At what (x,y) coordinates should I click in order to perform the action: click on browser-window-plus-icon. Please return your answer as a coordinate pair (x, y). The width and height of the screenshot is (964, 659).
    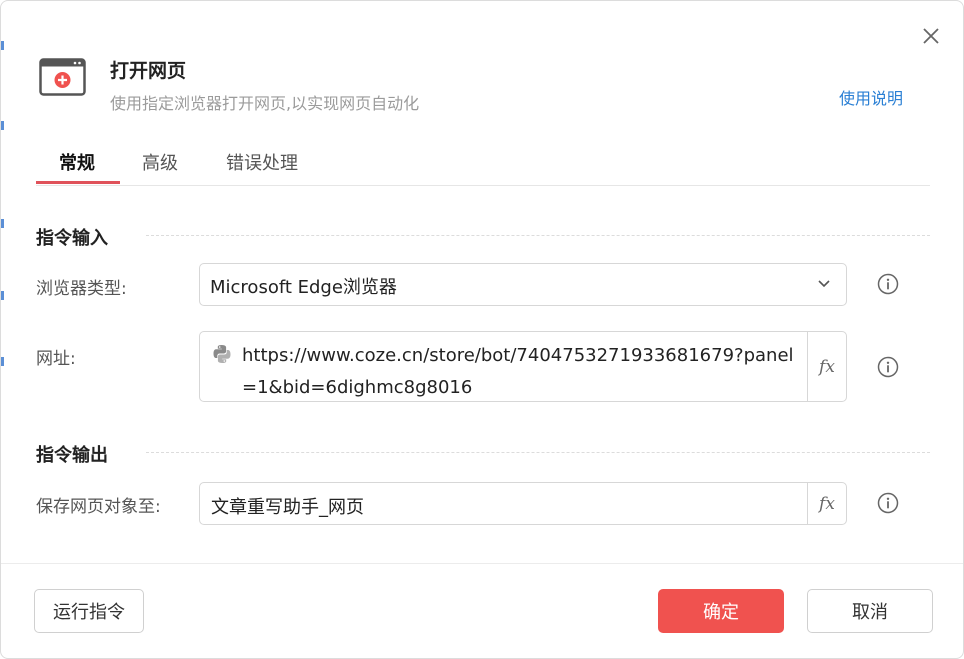
    Looking at the image, I should click on (62, 77).